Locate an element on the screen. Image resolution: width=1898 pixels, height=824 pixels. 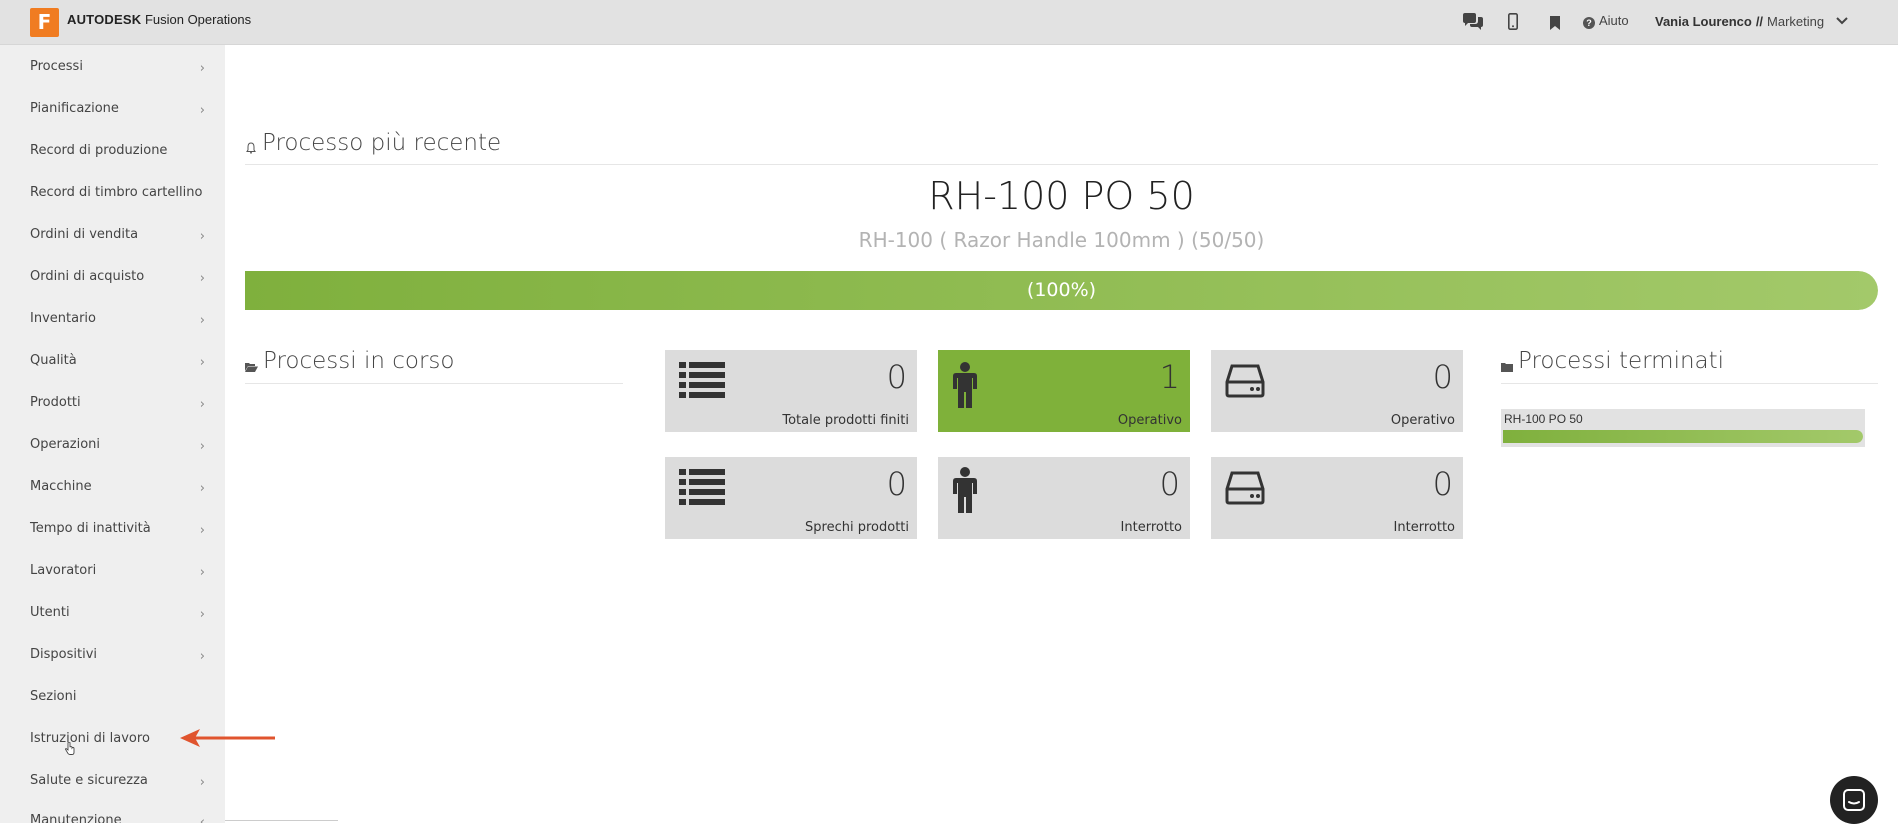
sidebar-item-label: Utenti is located at coordinates (50, 612).